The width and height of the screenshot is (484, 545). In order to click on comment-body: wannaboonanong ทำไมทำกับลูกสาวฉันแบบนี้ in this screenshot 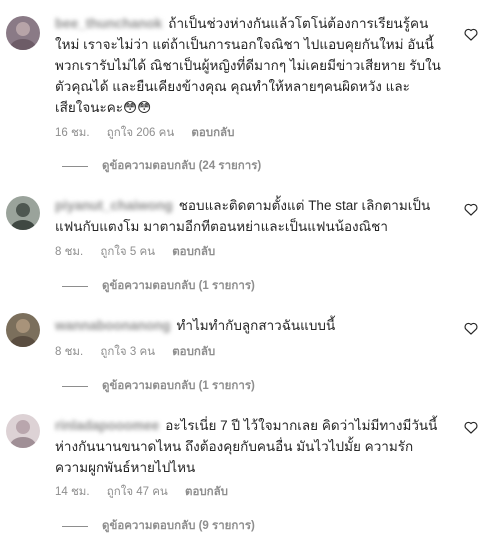, I will do `click(249, 325)`.